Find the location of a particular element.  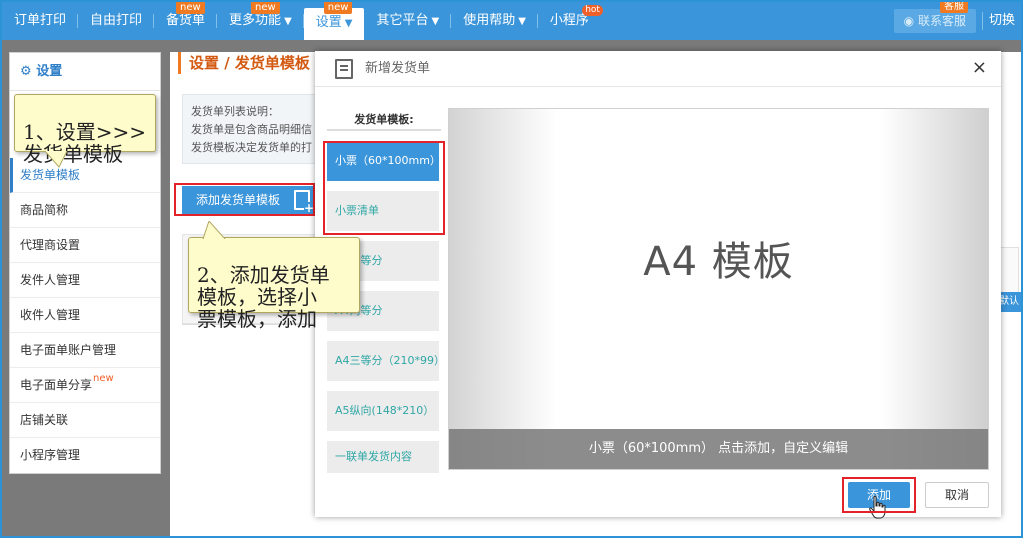

nav-right: 客服 ◉ 联系客服 切换 is located at coordinates (957, 21).